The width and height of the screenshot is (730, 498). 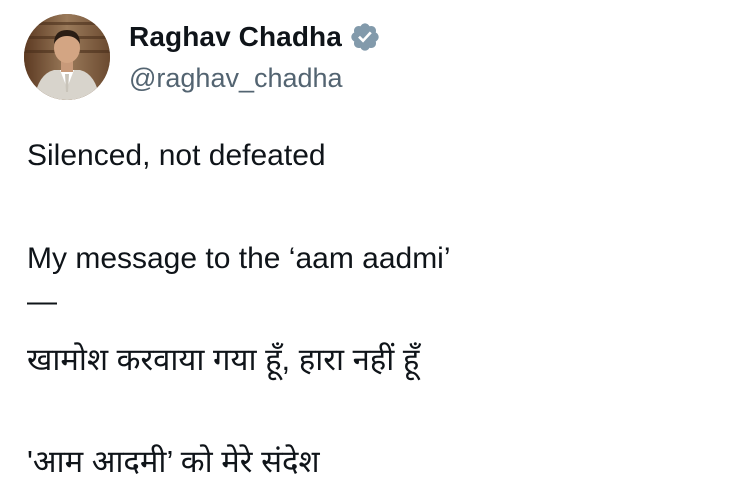 I want to click on tweet-text-line: My message to the ‘aam aadmi’, so click(x=239, y=258).